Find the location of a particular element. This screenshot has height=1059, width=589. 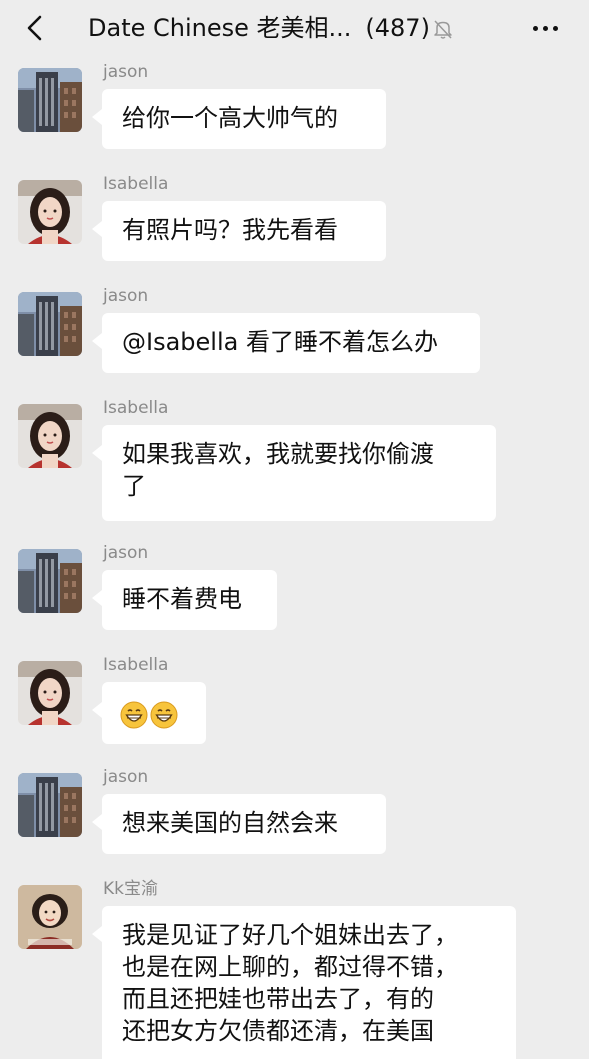

avatar-kk is located at coordinates (50, 917).